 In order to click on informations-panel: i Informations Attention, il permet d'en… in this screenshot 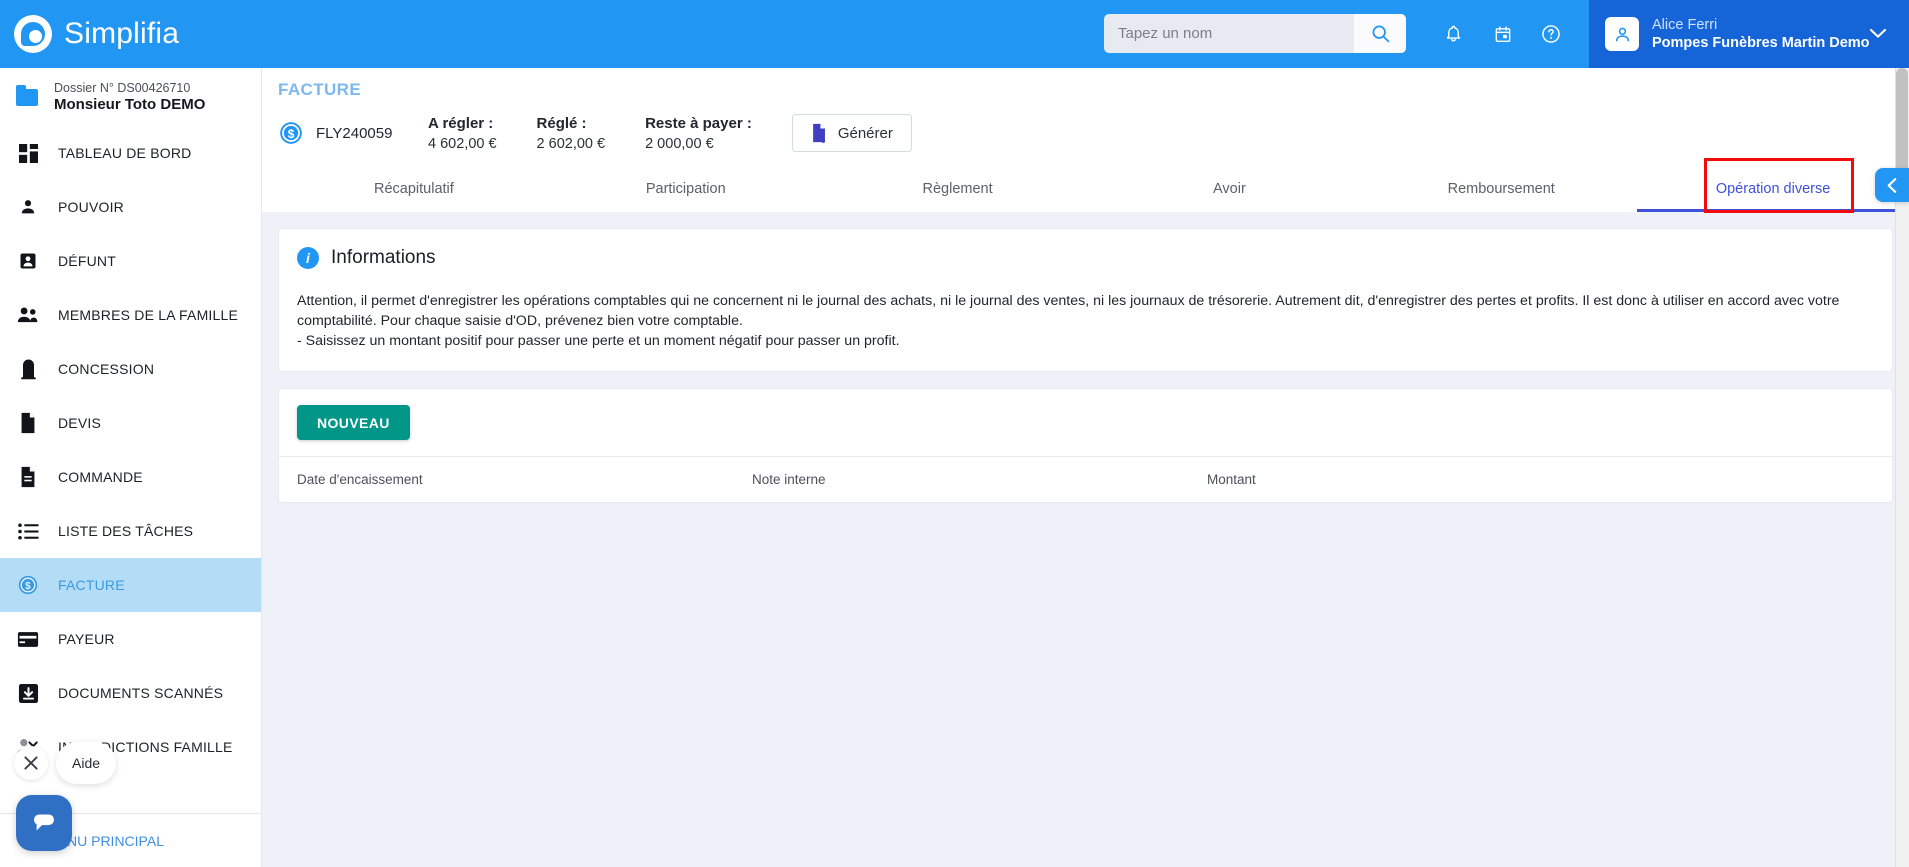, I will do `click(1085, 300)`.